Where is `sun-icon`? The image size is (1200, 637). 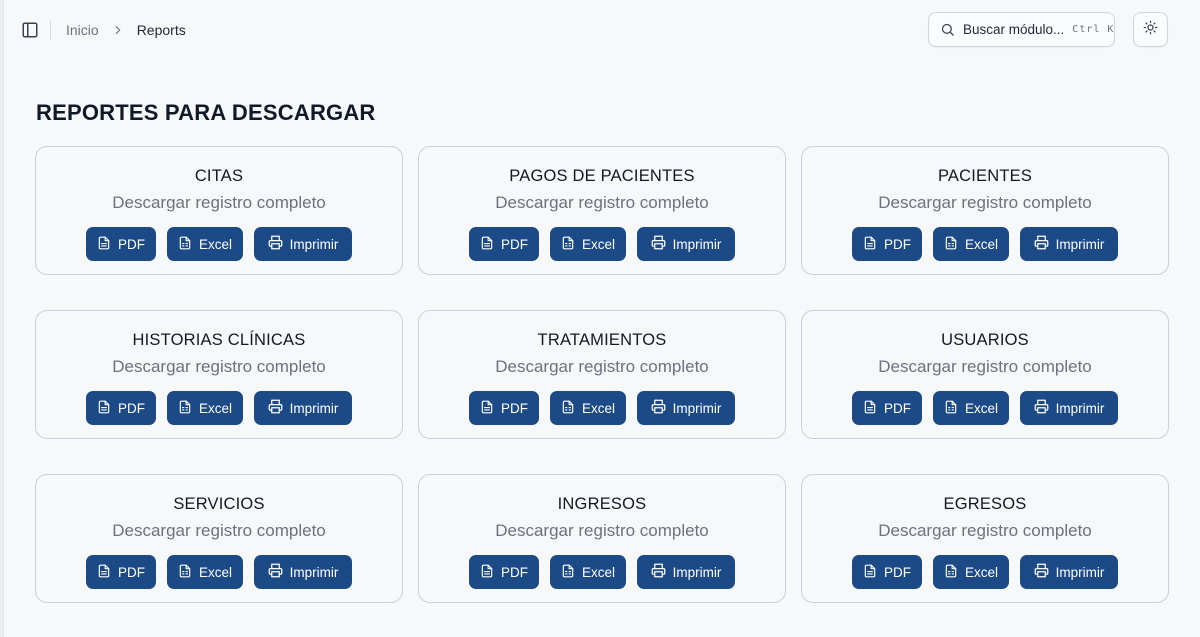
sun-icon is located at coordinates (1150, 30).